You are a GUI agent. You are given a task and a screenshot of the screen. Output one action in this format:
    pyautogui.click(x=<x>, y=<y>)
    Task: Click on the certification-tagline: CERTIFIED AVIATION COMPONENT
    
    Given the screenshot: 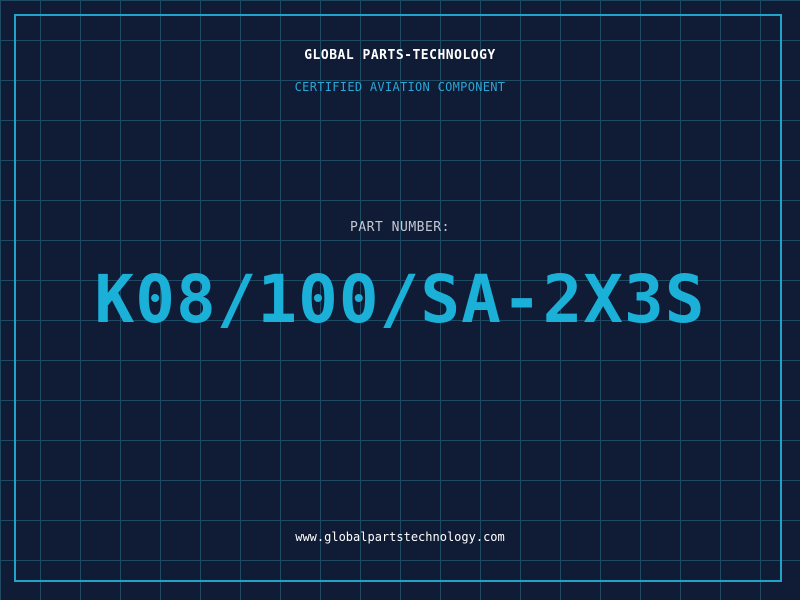 What is the action you would take?
    pyautogui.click(x=400, y=87)
    